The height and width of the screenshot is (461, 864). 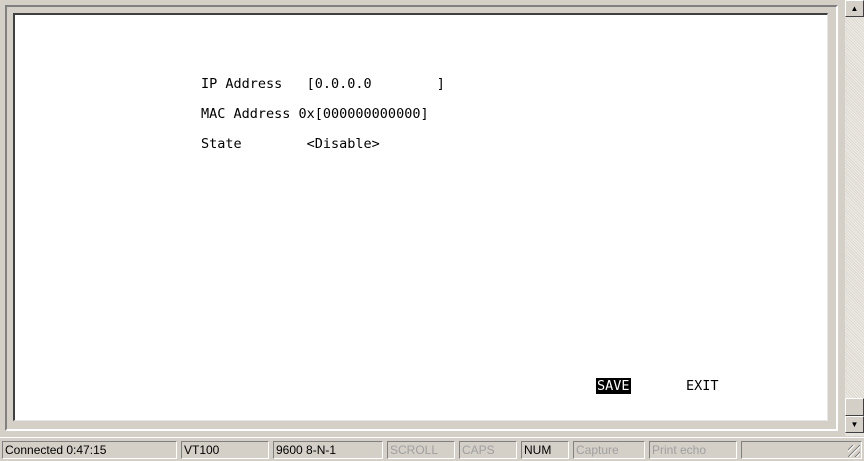 What do you see at coordinates (328, 450) in the screenshot?
I see `status-port-settings: 9600 8-N-1` at bounding box center [328, 450].